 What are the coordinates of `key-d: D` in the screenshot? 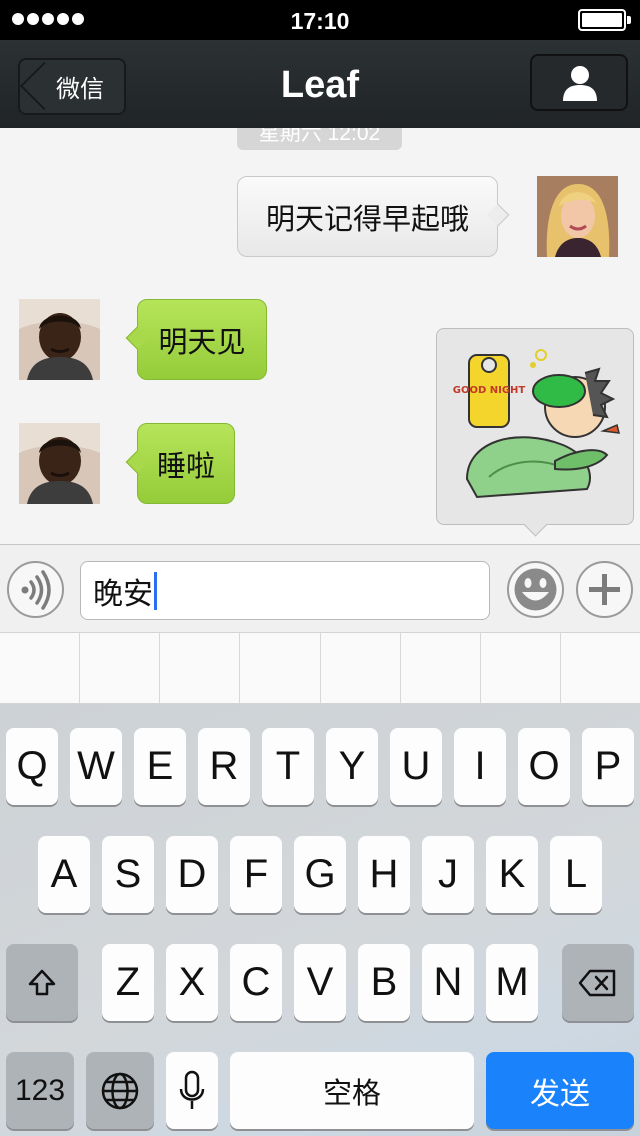 It's located at (192, 874).